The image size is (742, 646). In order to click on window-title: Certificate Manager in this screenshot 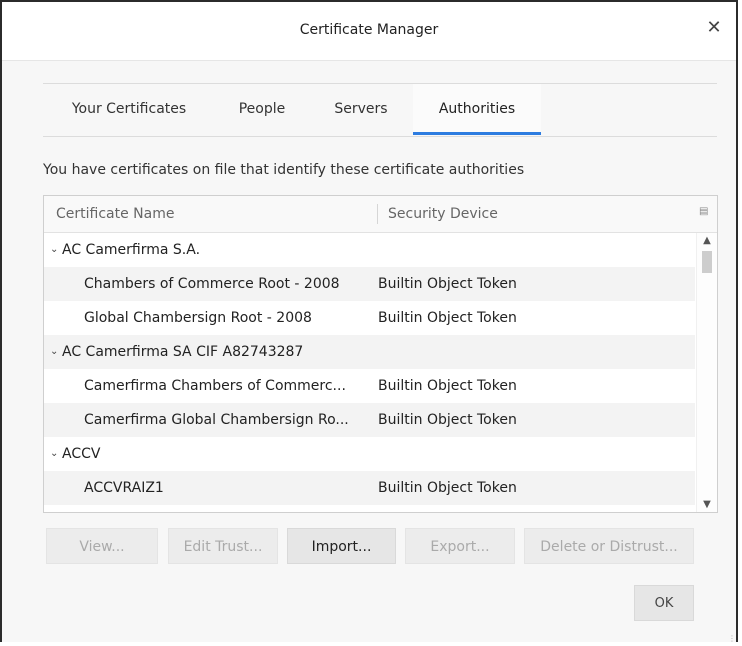, I will do `click(369, 30)`.